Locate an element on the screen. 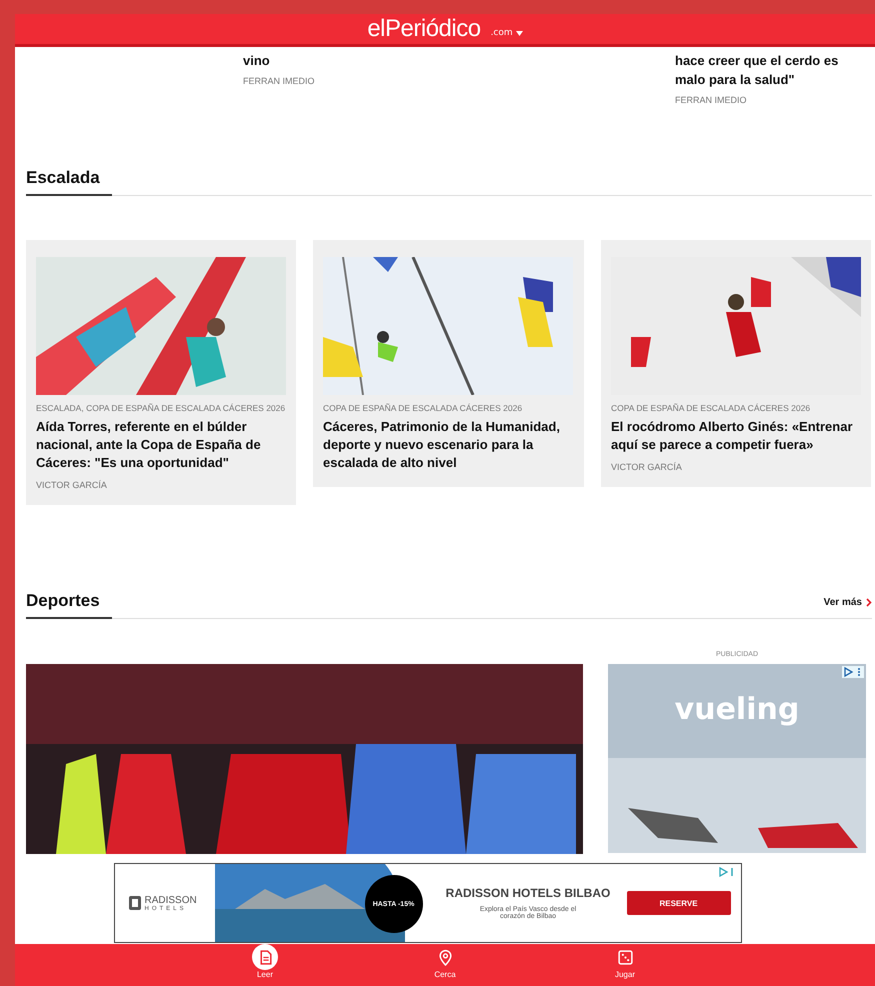 The image size is (875, 986). ad-headline: RADISSON HOTELS BILBAO is located at coordinates (528, 893).